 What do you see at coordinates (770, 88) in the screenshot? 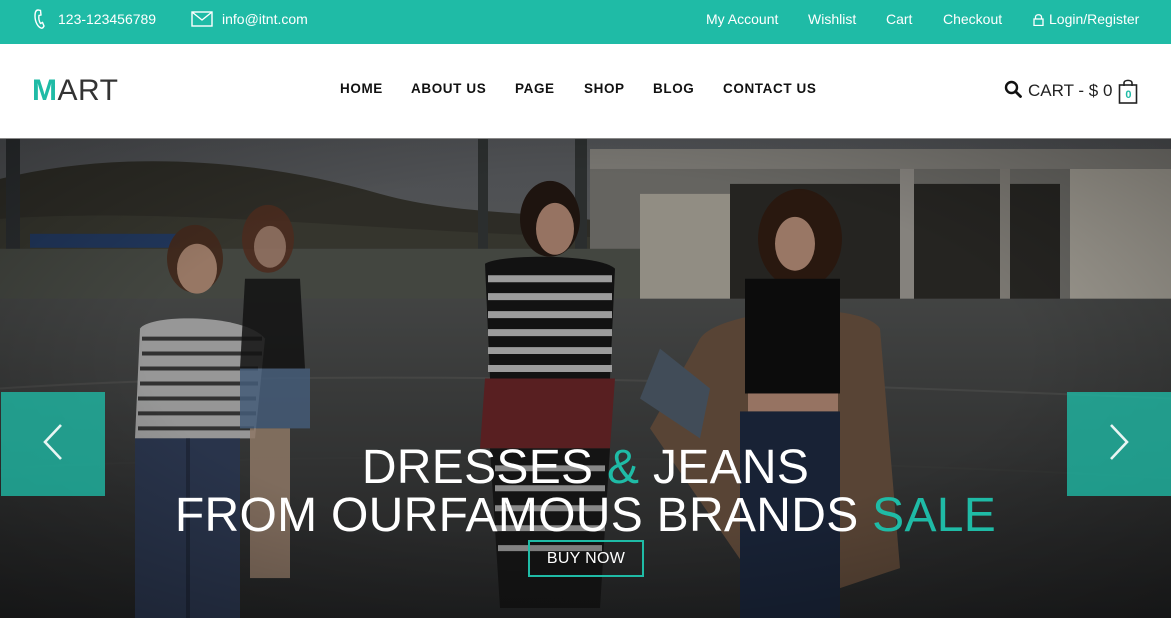
I see `nav-contact-us: CONTACT US` at bounding box center [770, 88].